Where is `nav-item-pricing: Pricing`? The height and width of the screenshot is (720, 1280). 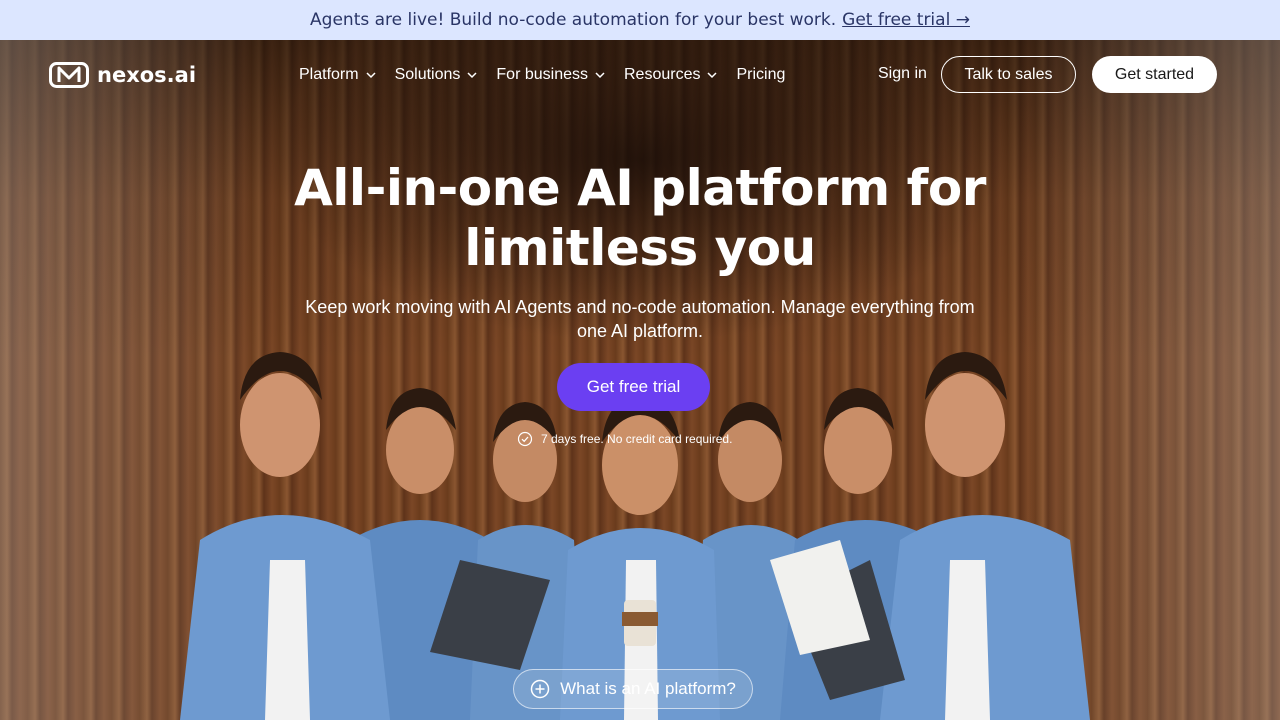 nav-item-pricing: Pricing is located at coordinates (760, 75).